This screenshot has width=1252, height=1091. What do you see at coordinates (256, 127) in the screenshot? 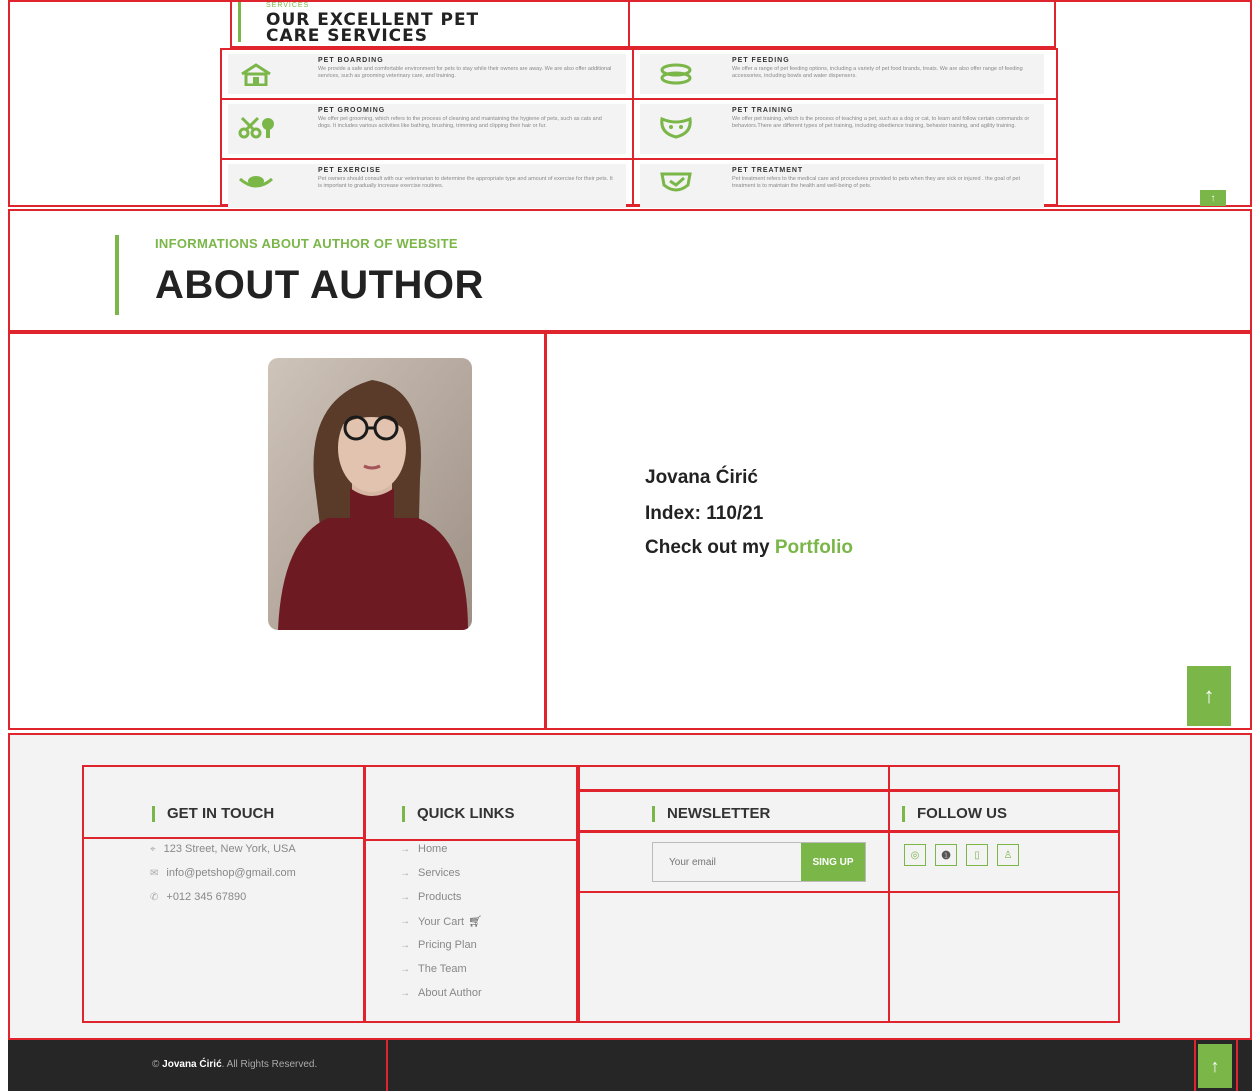
I see `scissors-icon` at bounding box center [256, 127].